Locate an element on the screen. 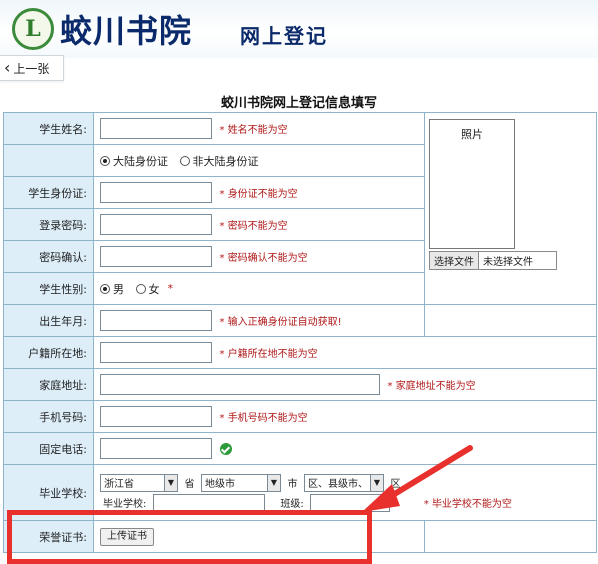 Image resolution: width=598 pixels, height=564 pixels. confirm-password-input is located at coordinates (156, 256).